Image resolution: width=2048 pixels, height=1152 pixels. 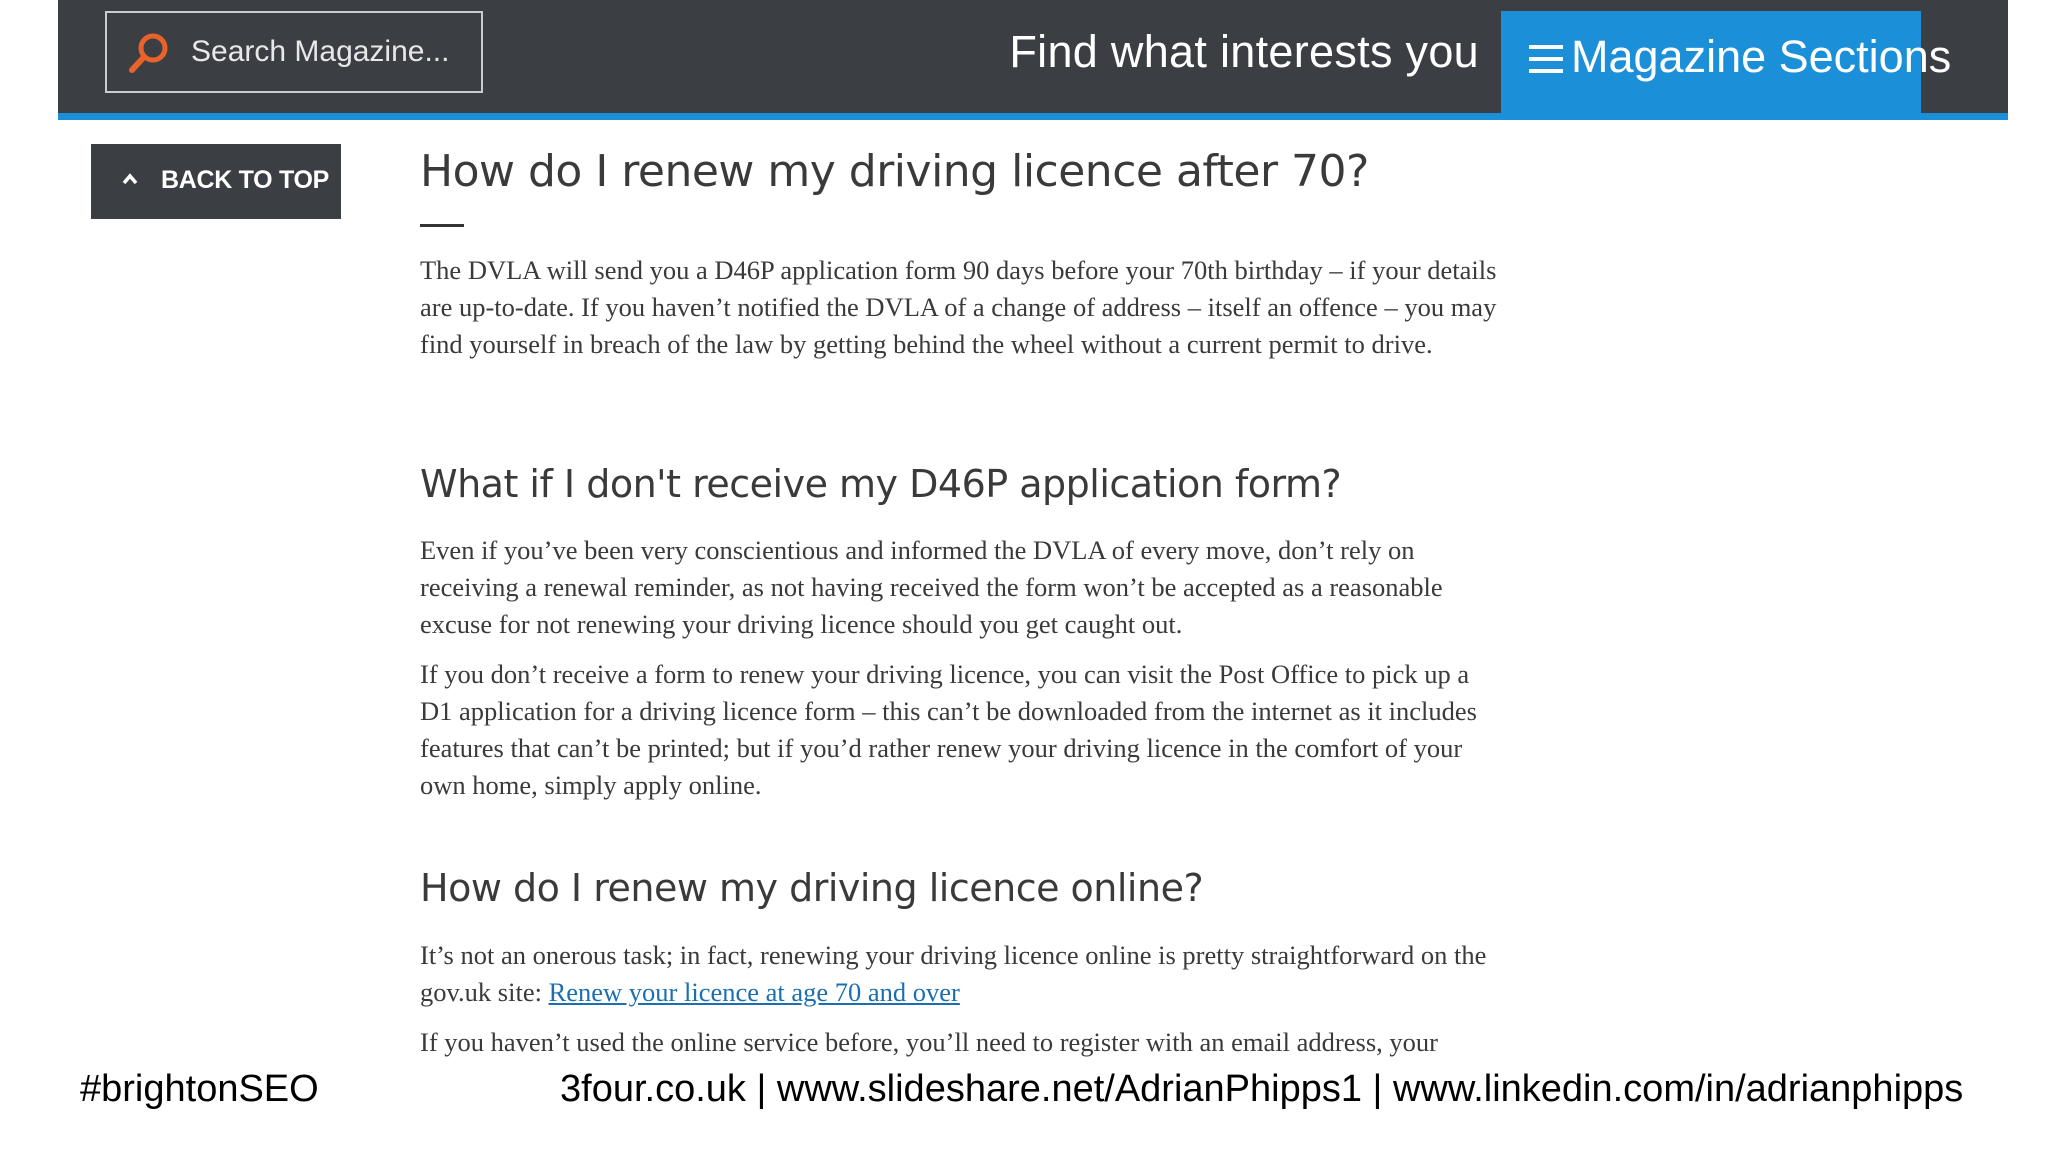 I want to click on title-divider, so click(x=442, y=225).